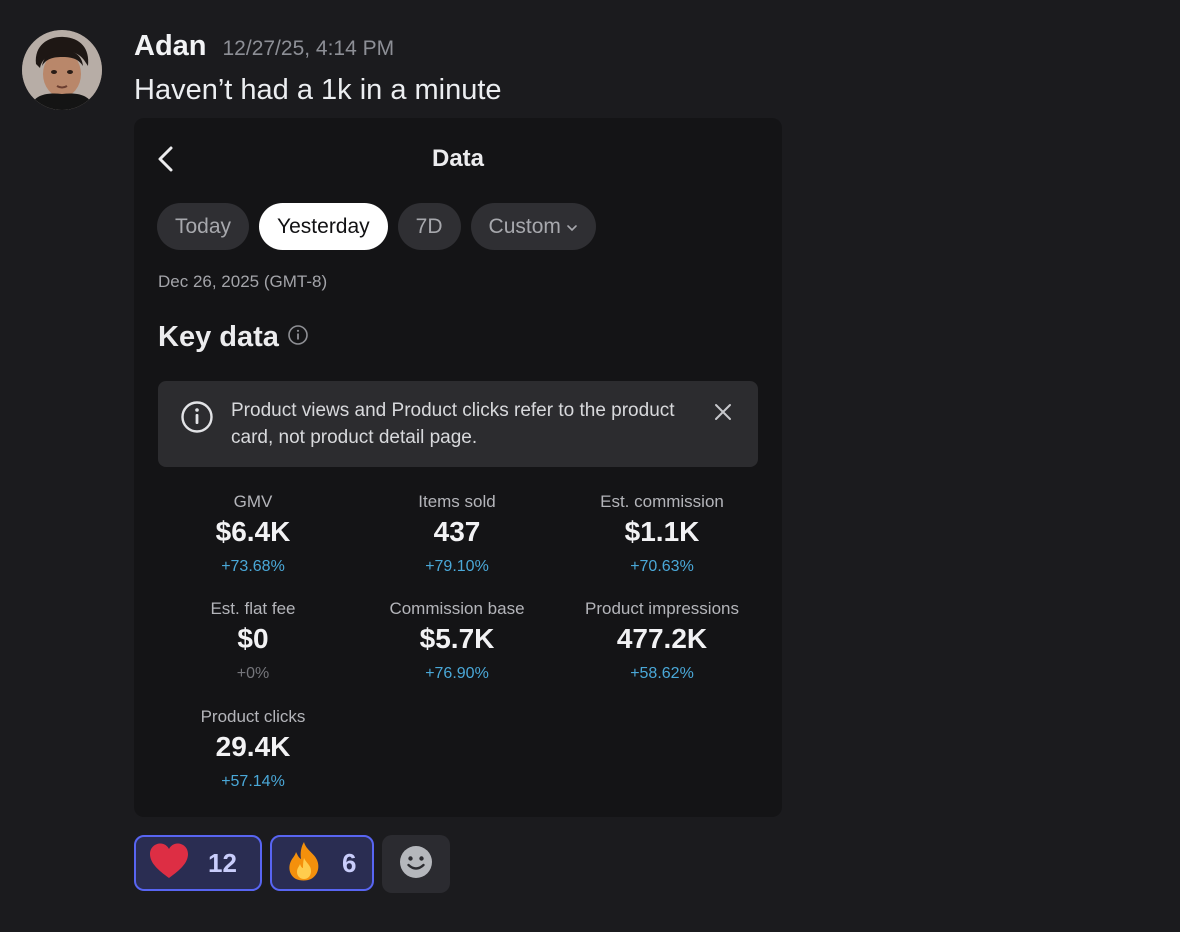  Describe the element at coordinates (253, 781) in the screenshot. I see `metric-change: +57.14%` at that location.